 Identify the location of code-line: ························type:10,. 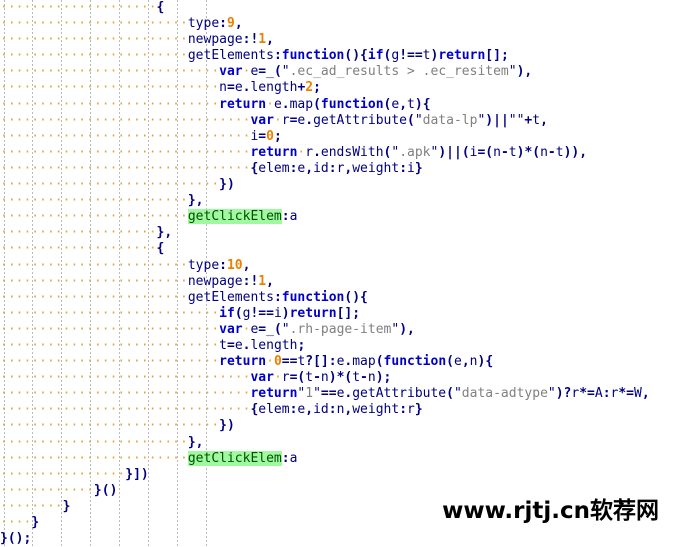
(325, 266).